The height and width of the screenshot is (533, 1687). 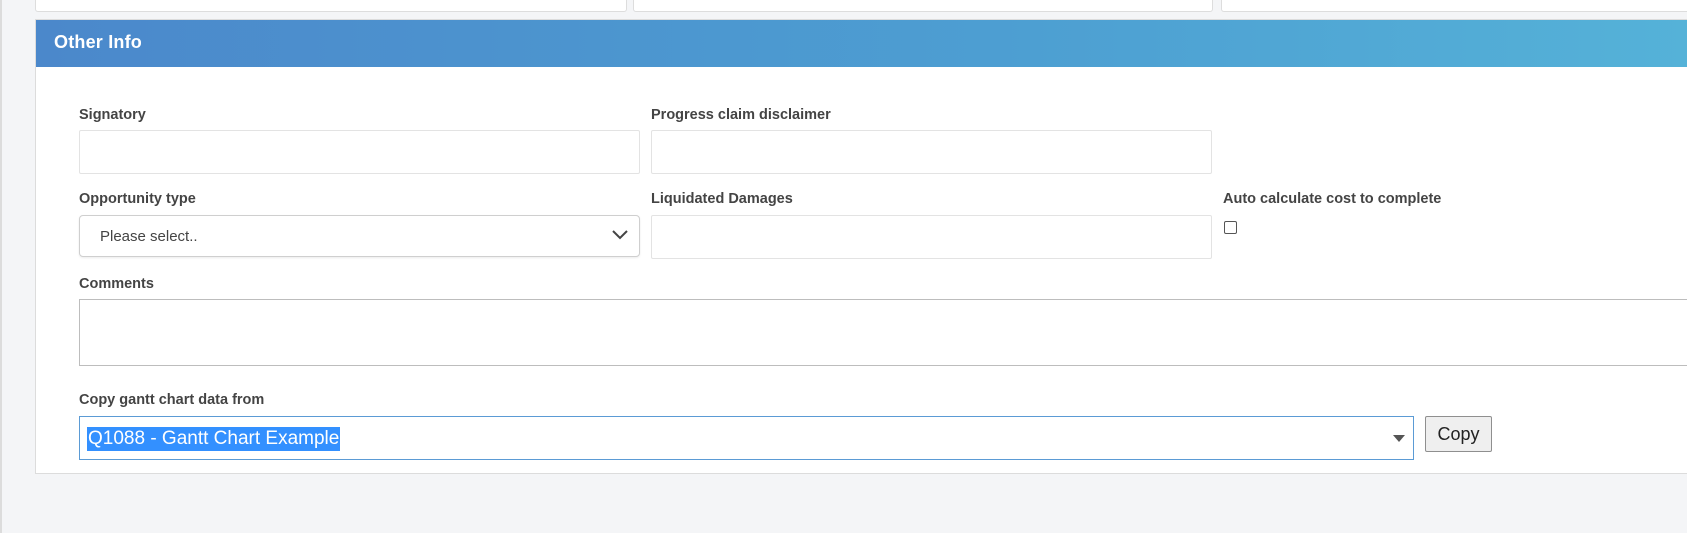 What do you see at coordinates (1, 266) in the screenshot?
I see `page-left-border` at bounding box center [1, 266].